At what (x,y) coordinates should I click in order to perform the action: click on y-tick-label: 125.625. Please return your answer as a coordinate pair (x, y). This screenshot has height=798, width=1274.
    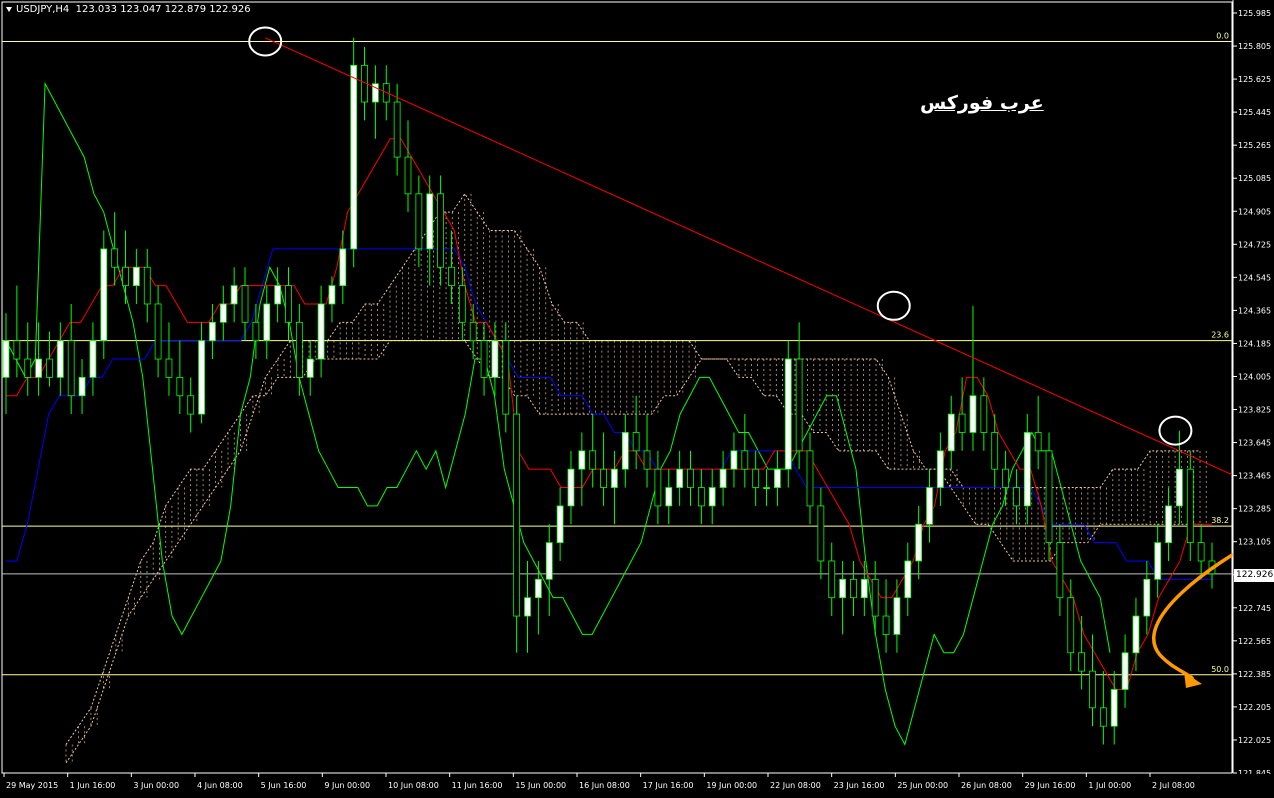
    Looking at the image, I should click on (1254, 79).